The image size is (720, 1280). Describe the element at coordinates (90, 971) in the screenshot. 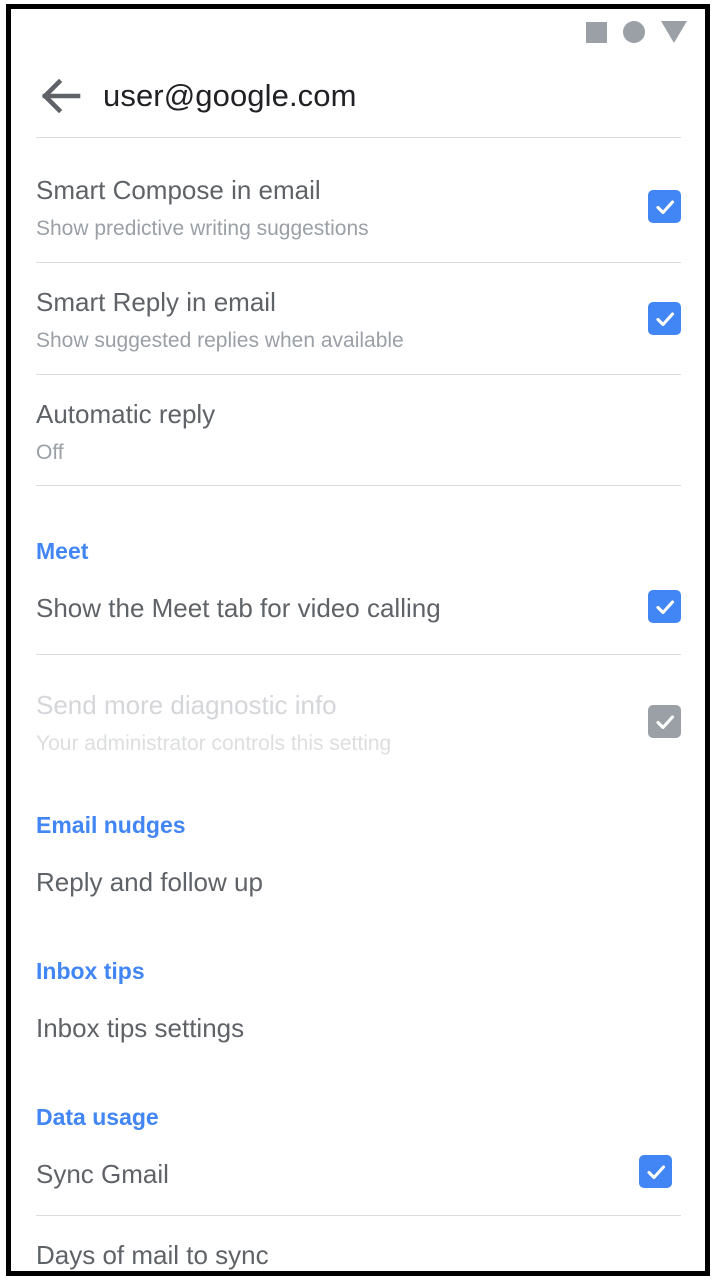

I see `section-header-inbox-tips: Inbox tips` at that location.